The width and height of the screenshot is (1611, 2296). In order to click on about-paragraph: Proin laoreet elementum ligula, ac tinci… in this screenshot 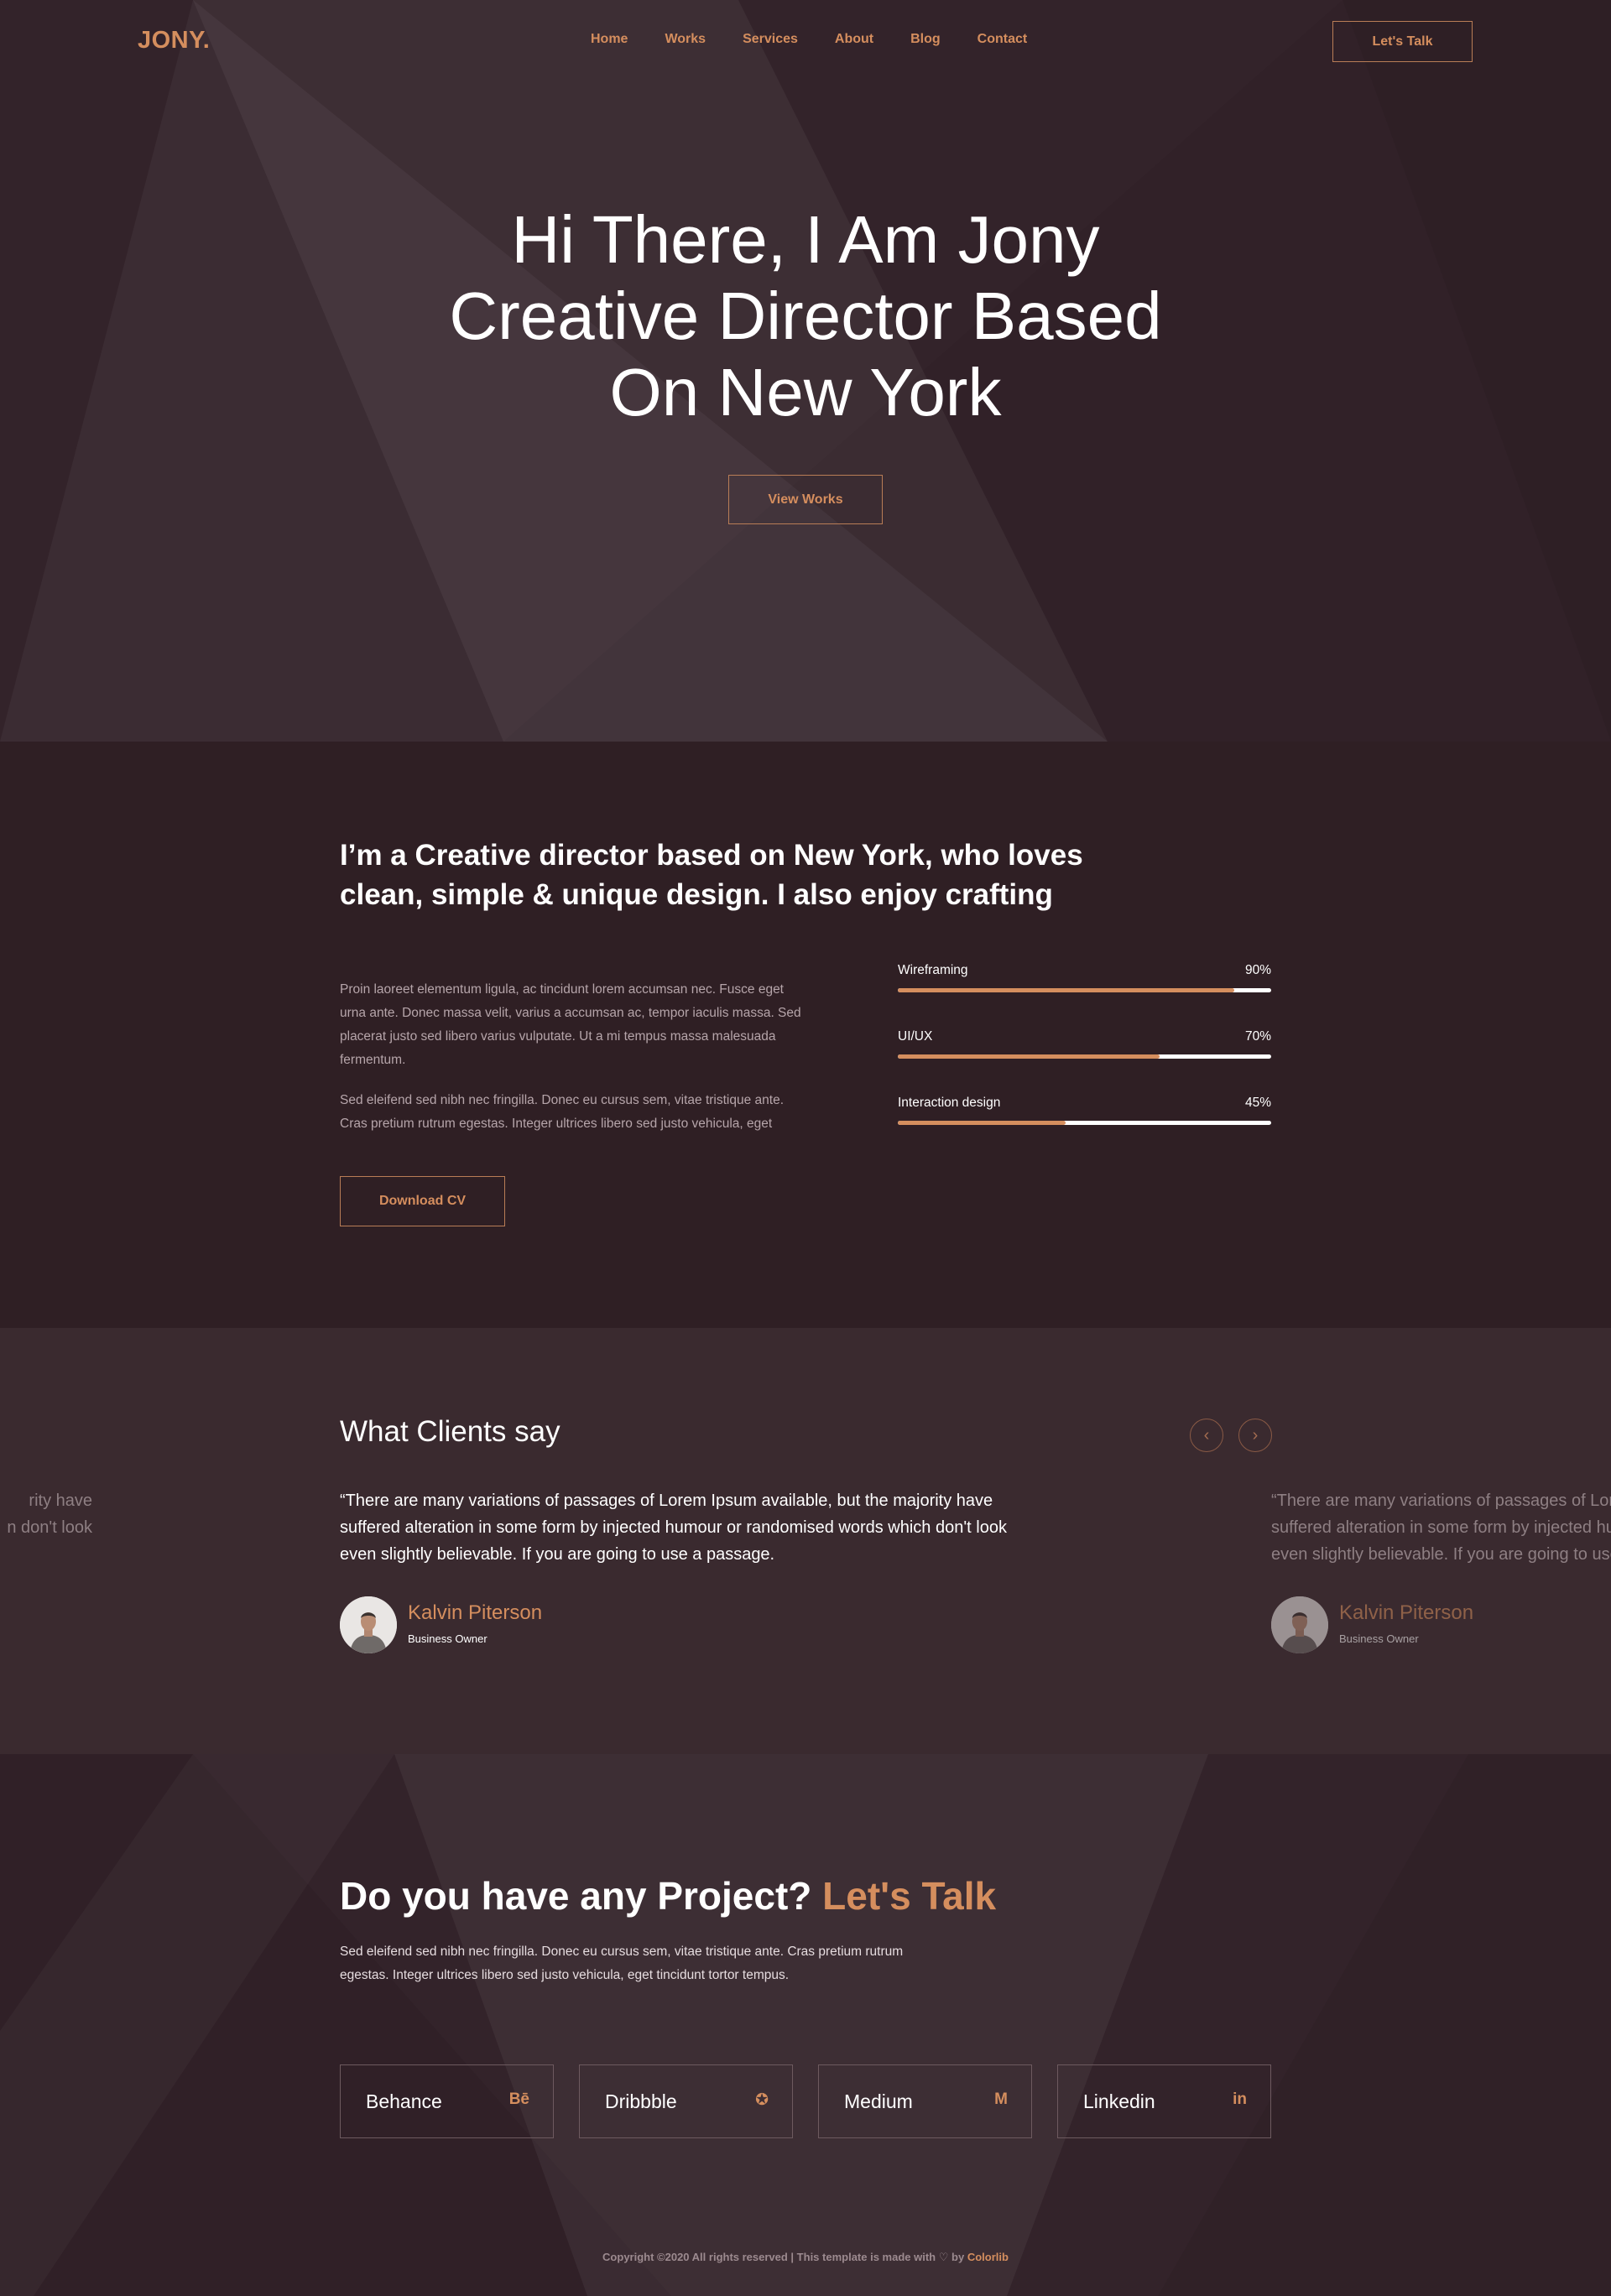, I will do `click(571, 1025)`.